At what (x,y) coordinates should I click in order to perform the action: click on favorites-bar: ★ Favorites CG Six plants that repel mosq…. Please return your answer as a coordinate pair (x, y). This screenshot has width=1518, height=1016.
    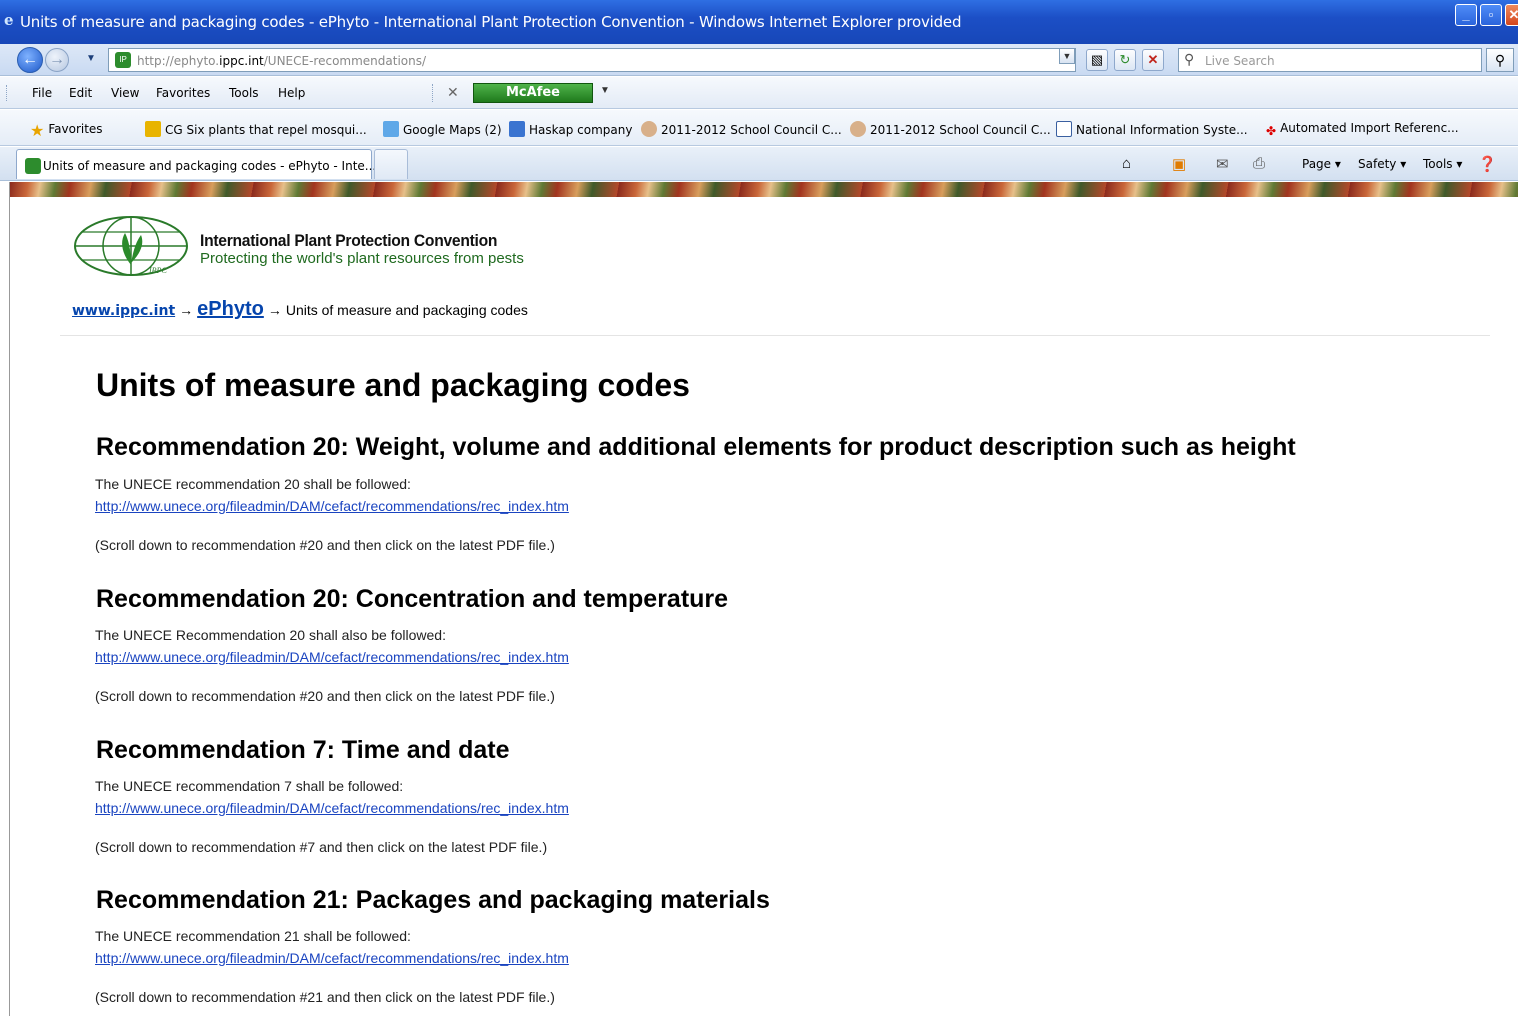
    Looking at the image, I should click on (759, 128).